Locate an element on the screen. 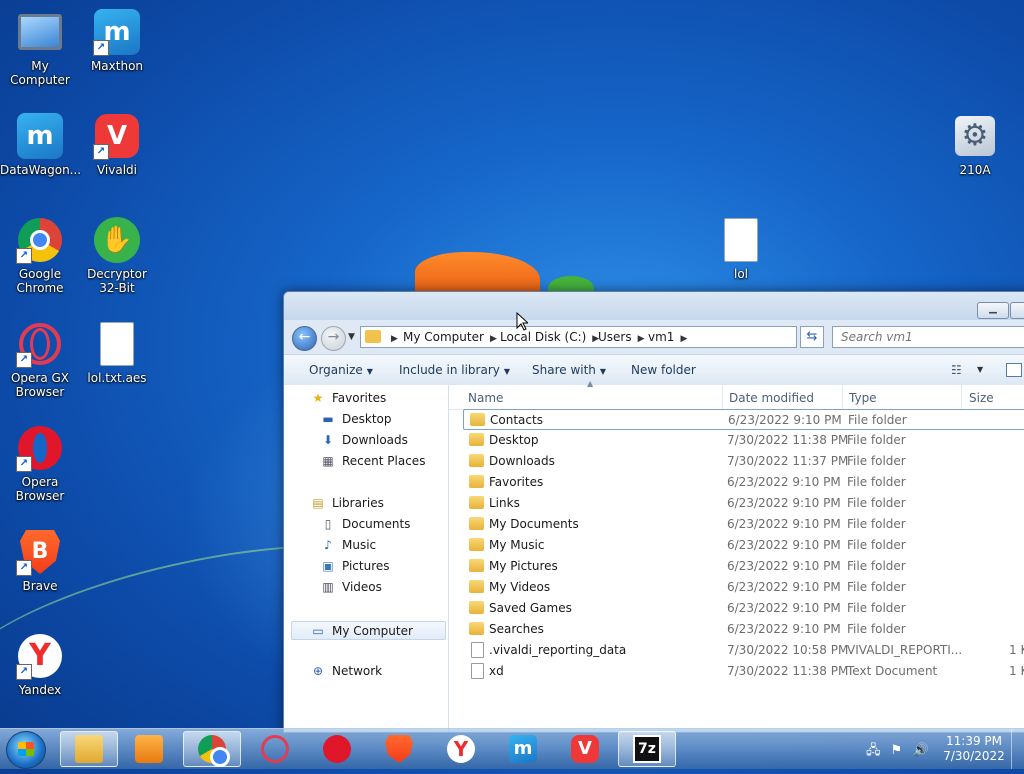 The image size is (1024, 774). desktop-icon-yandex: Y ↗ Yandex is located at coordinates (40, 664).